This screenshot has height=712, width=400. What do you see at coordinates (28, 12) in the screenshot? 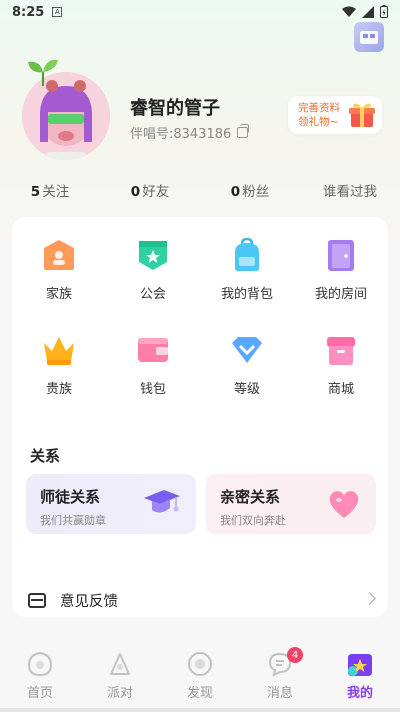
I see `status-time: 8:25` at bounding box center [28, 12].